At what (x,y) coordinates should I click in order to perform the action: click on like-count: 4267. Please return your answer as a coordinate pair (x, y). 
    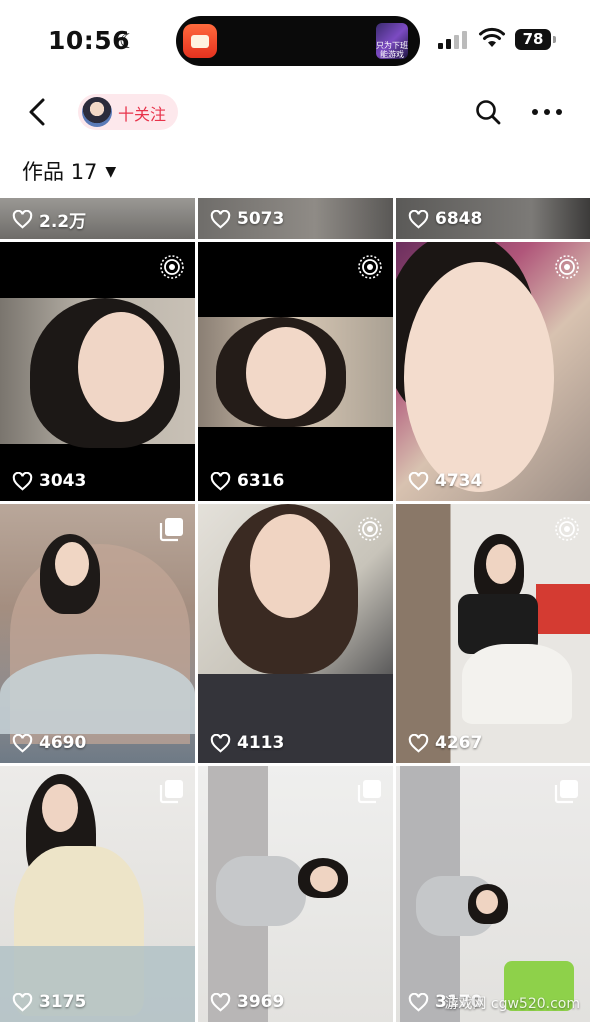
    Looking at the image, I should click on (445, 743).